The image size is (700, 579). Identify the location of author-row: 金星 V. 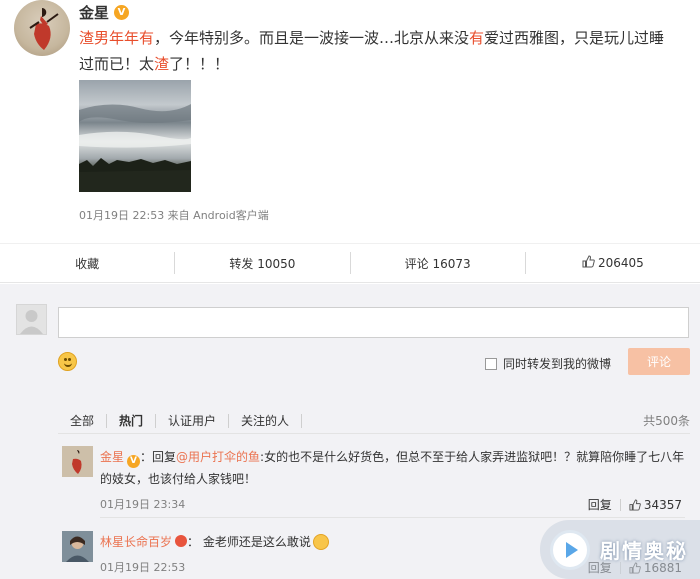
(104, 12).